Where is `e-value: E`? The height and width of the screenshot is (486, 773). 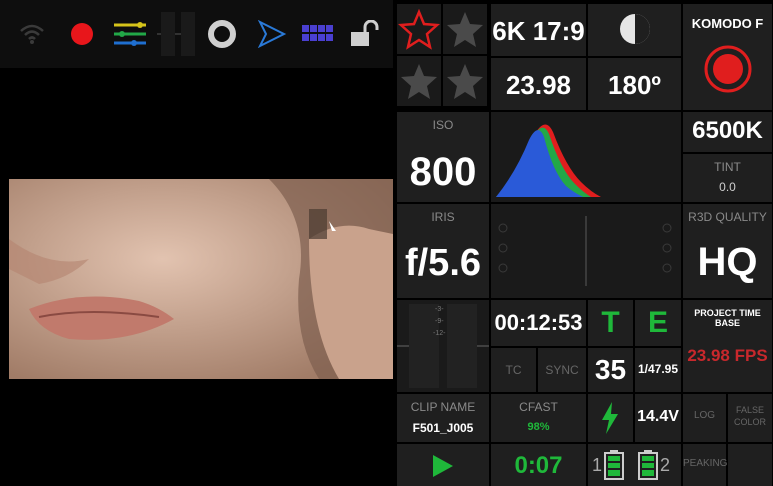 e-value: E is located at coordinates (657, 322).